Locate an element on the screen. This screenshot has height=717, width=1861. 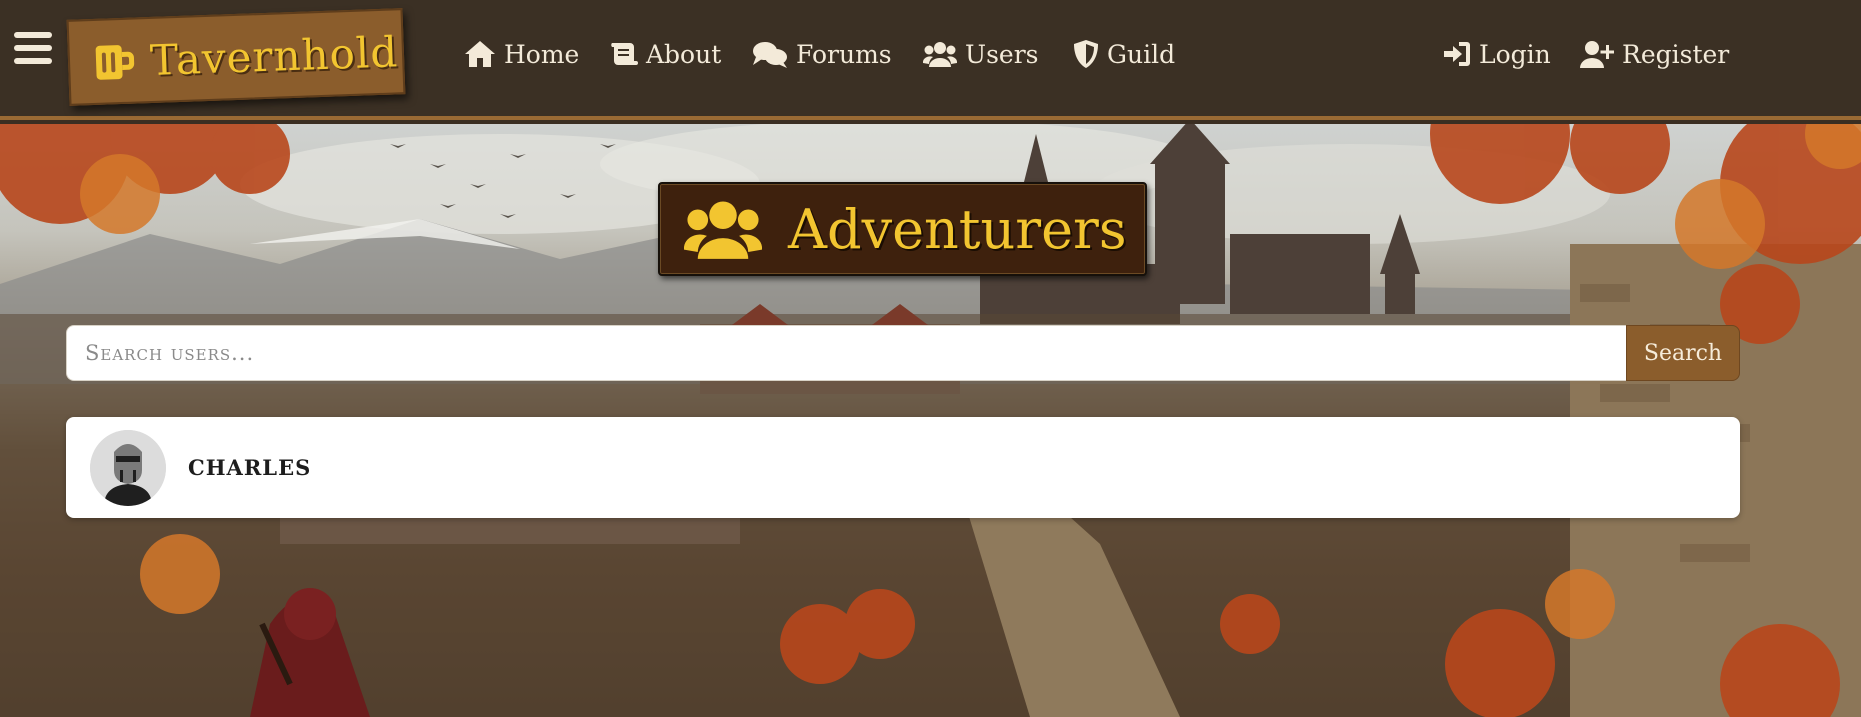
comments-icon is located at coordinates (770, 55).